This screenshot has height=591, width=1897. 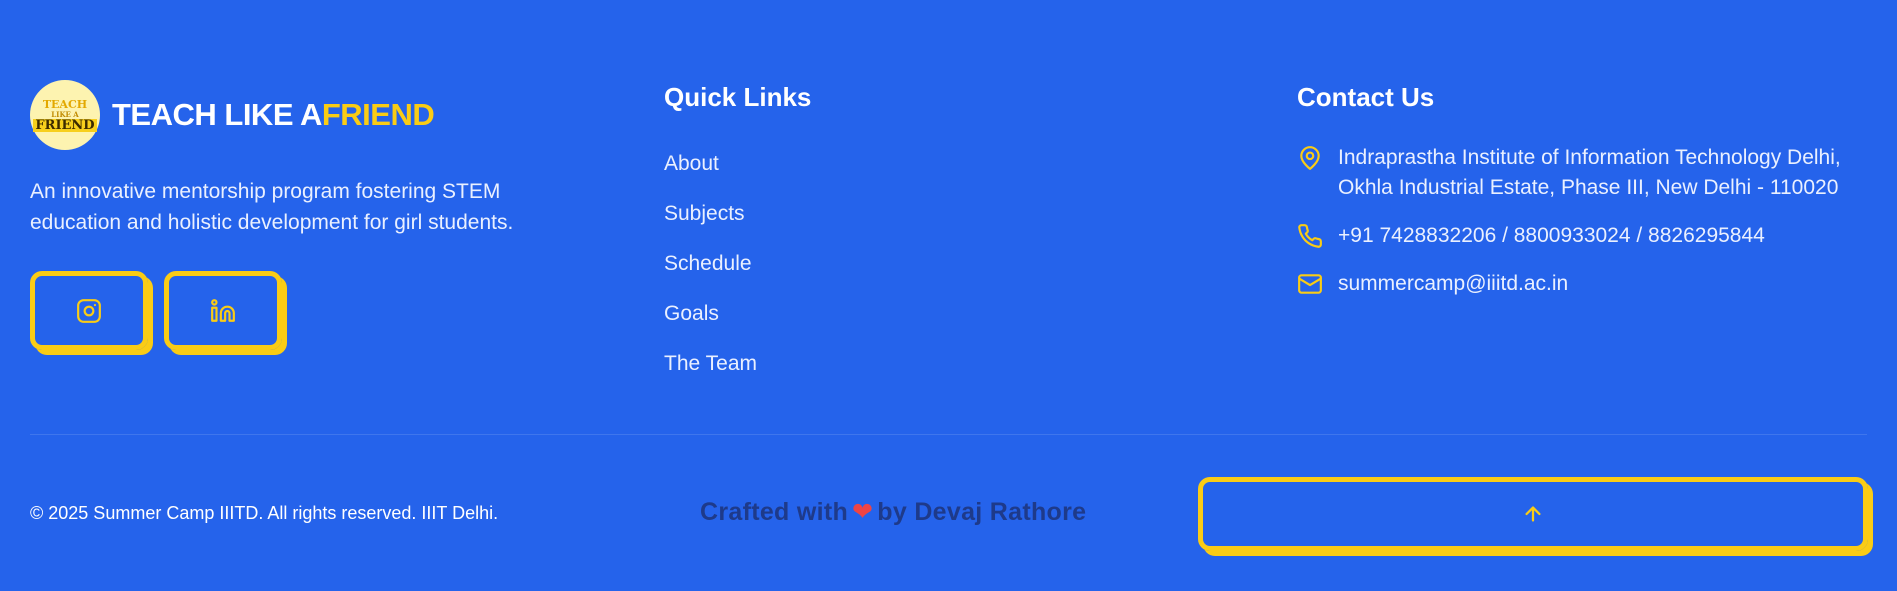 I want to click on phone-text: +91 7428832206 / 8800933024 / 8826295844, so click(x=1551, y=236).